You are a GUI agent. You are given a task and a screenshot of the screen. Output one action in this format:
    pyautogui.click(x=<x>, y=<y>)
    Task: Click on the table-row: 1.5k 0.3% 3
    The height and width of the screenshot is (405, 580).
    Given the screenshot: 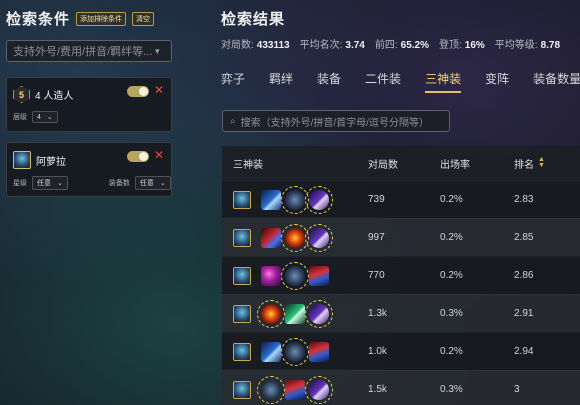 What is the action you would take?
    pyautogui.click(x=401, y=387)
    